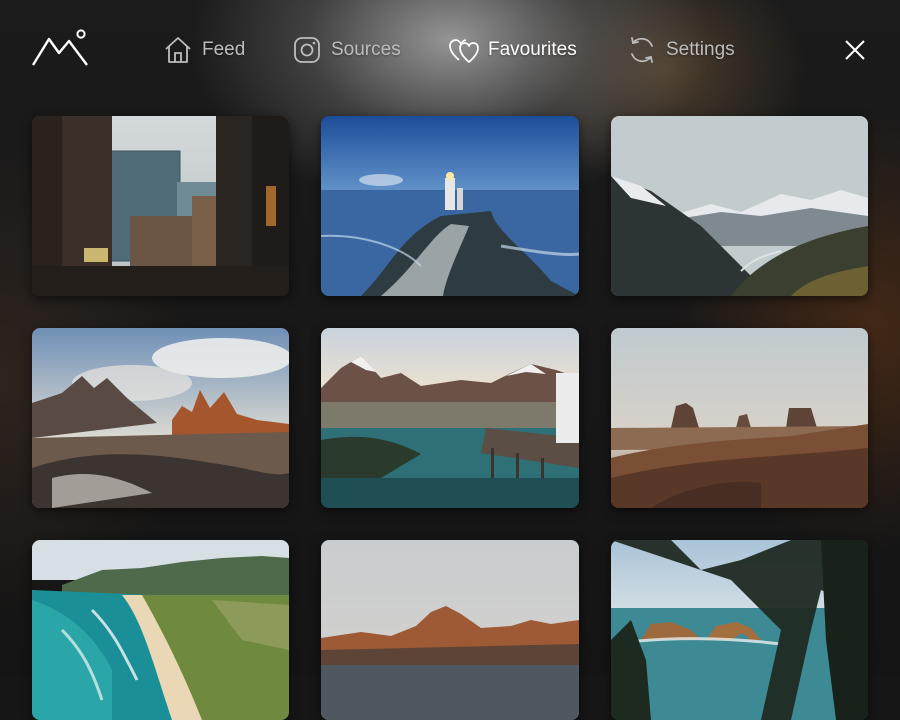 Image resolution: width=900 pixels, height=720 pixels. What do you see at coordinates (532, 49) in the screenshot?
I see `nav-favourites-label: Favourites` at bounding box center [532, 49].